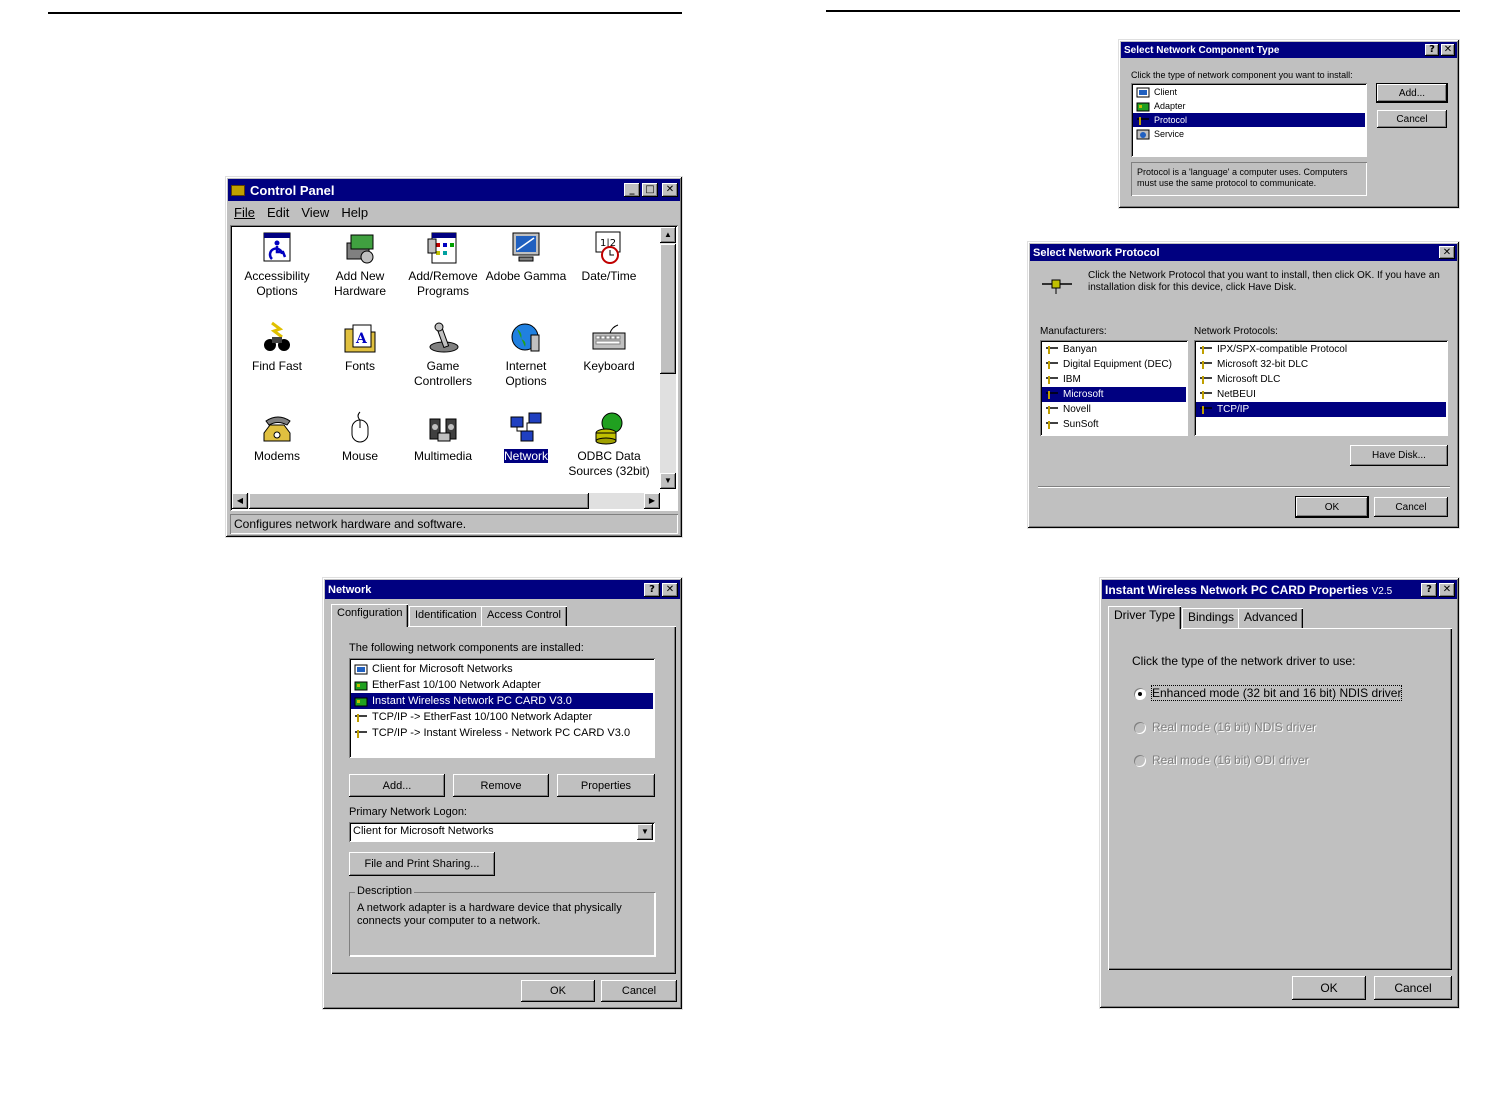 The image size is (1508, 1099). I want to click on cp-item-odbc-data-sources-32bit: ODBC Data Sources (32bit), so click(609, 444).